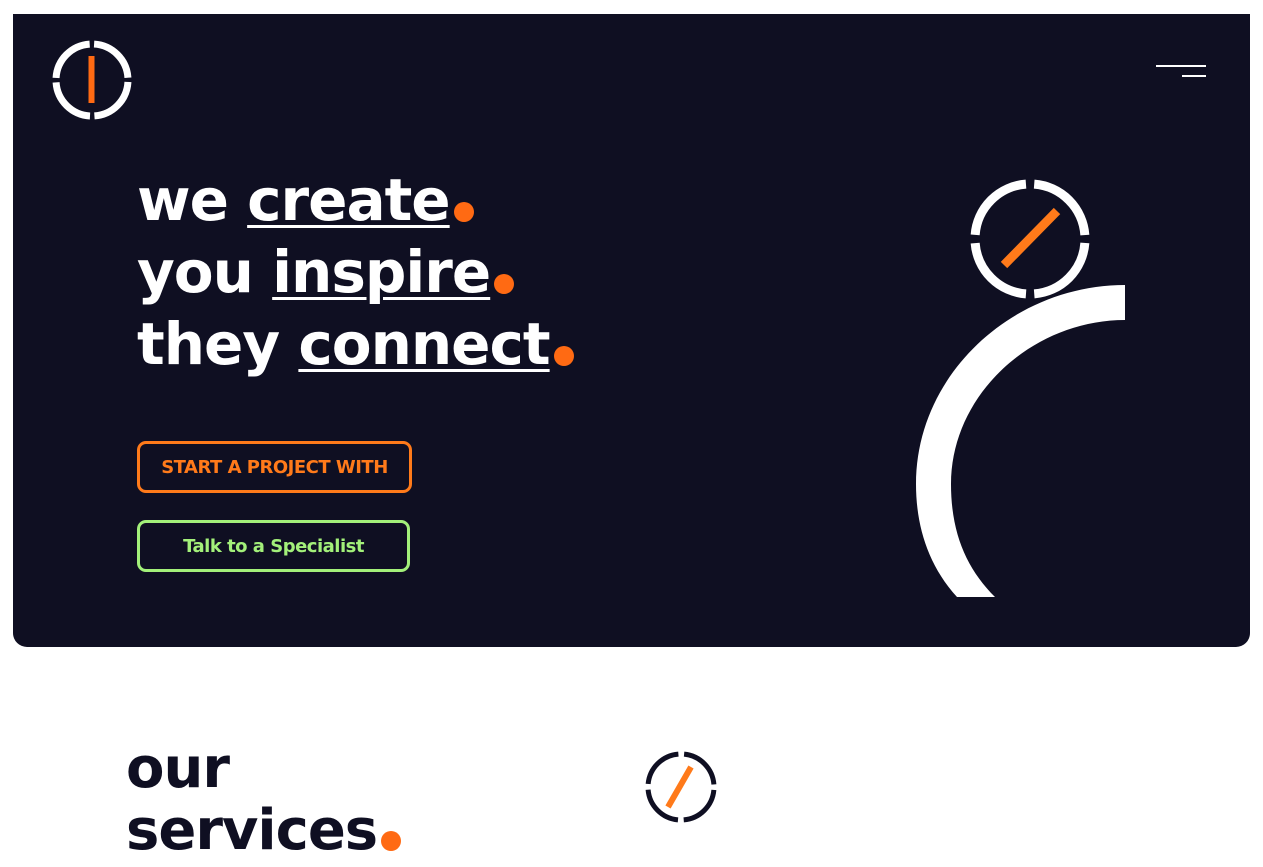  What do you see at coordinates (424, 344) in the screenshot?
I see `headline-emphasis-connect: connect` at bounding box center [424, 344].